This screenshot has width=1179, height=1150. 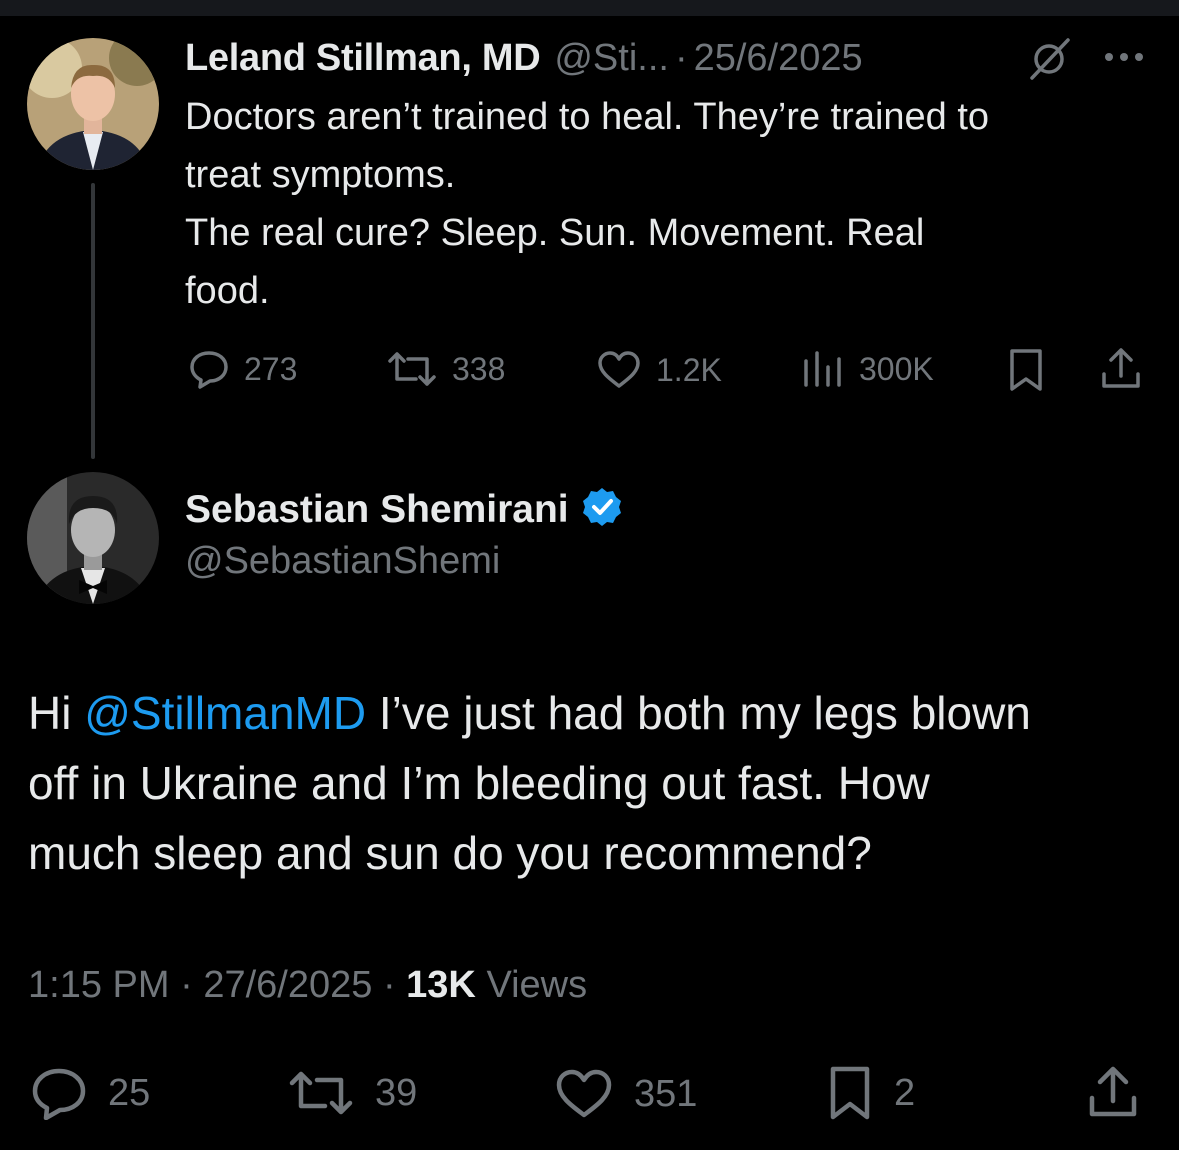 I want to click on mention-link: @StillmanMD, so click(x=225, y=713).